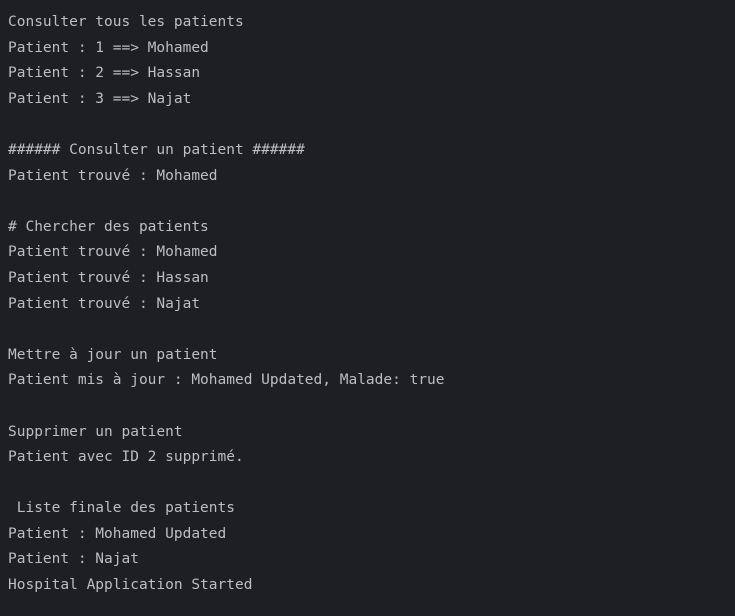 The height and width of the screenshot is (616, 735). I want to click on console-line: Patient : 3 ==> Najat, so click(100, 98).